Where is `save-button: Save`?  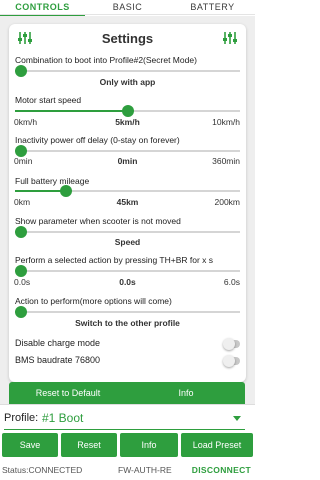
save-button: Save is located at coordinates (30, 445).